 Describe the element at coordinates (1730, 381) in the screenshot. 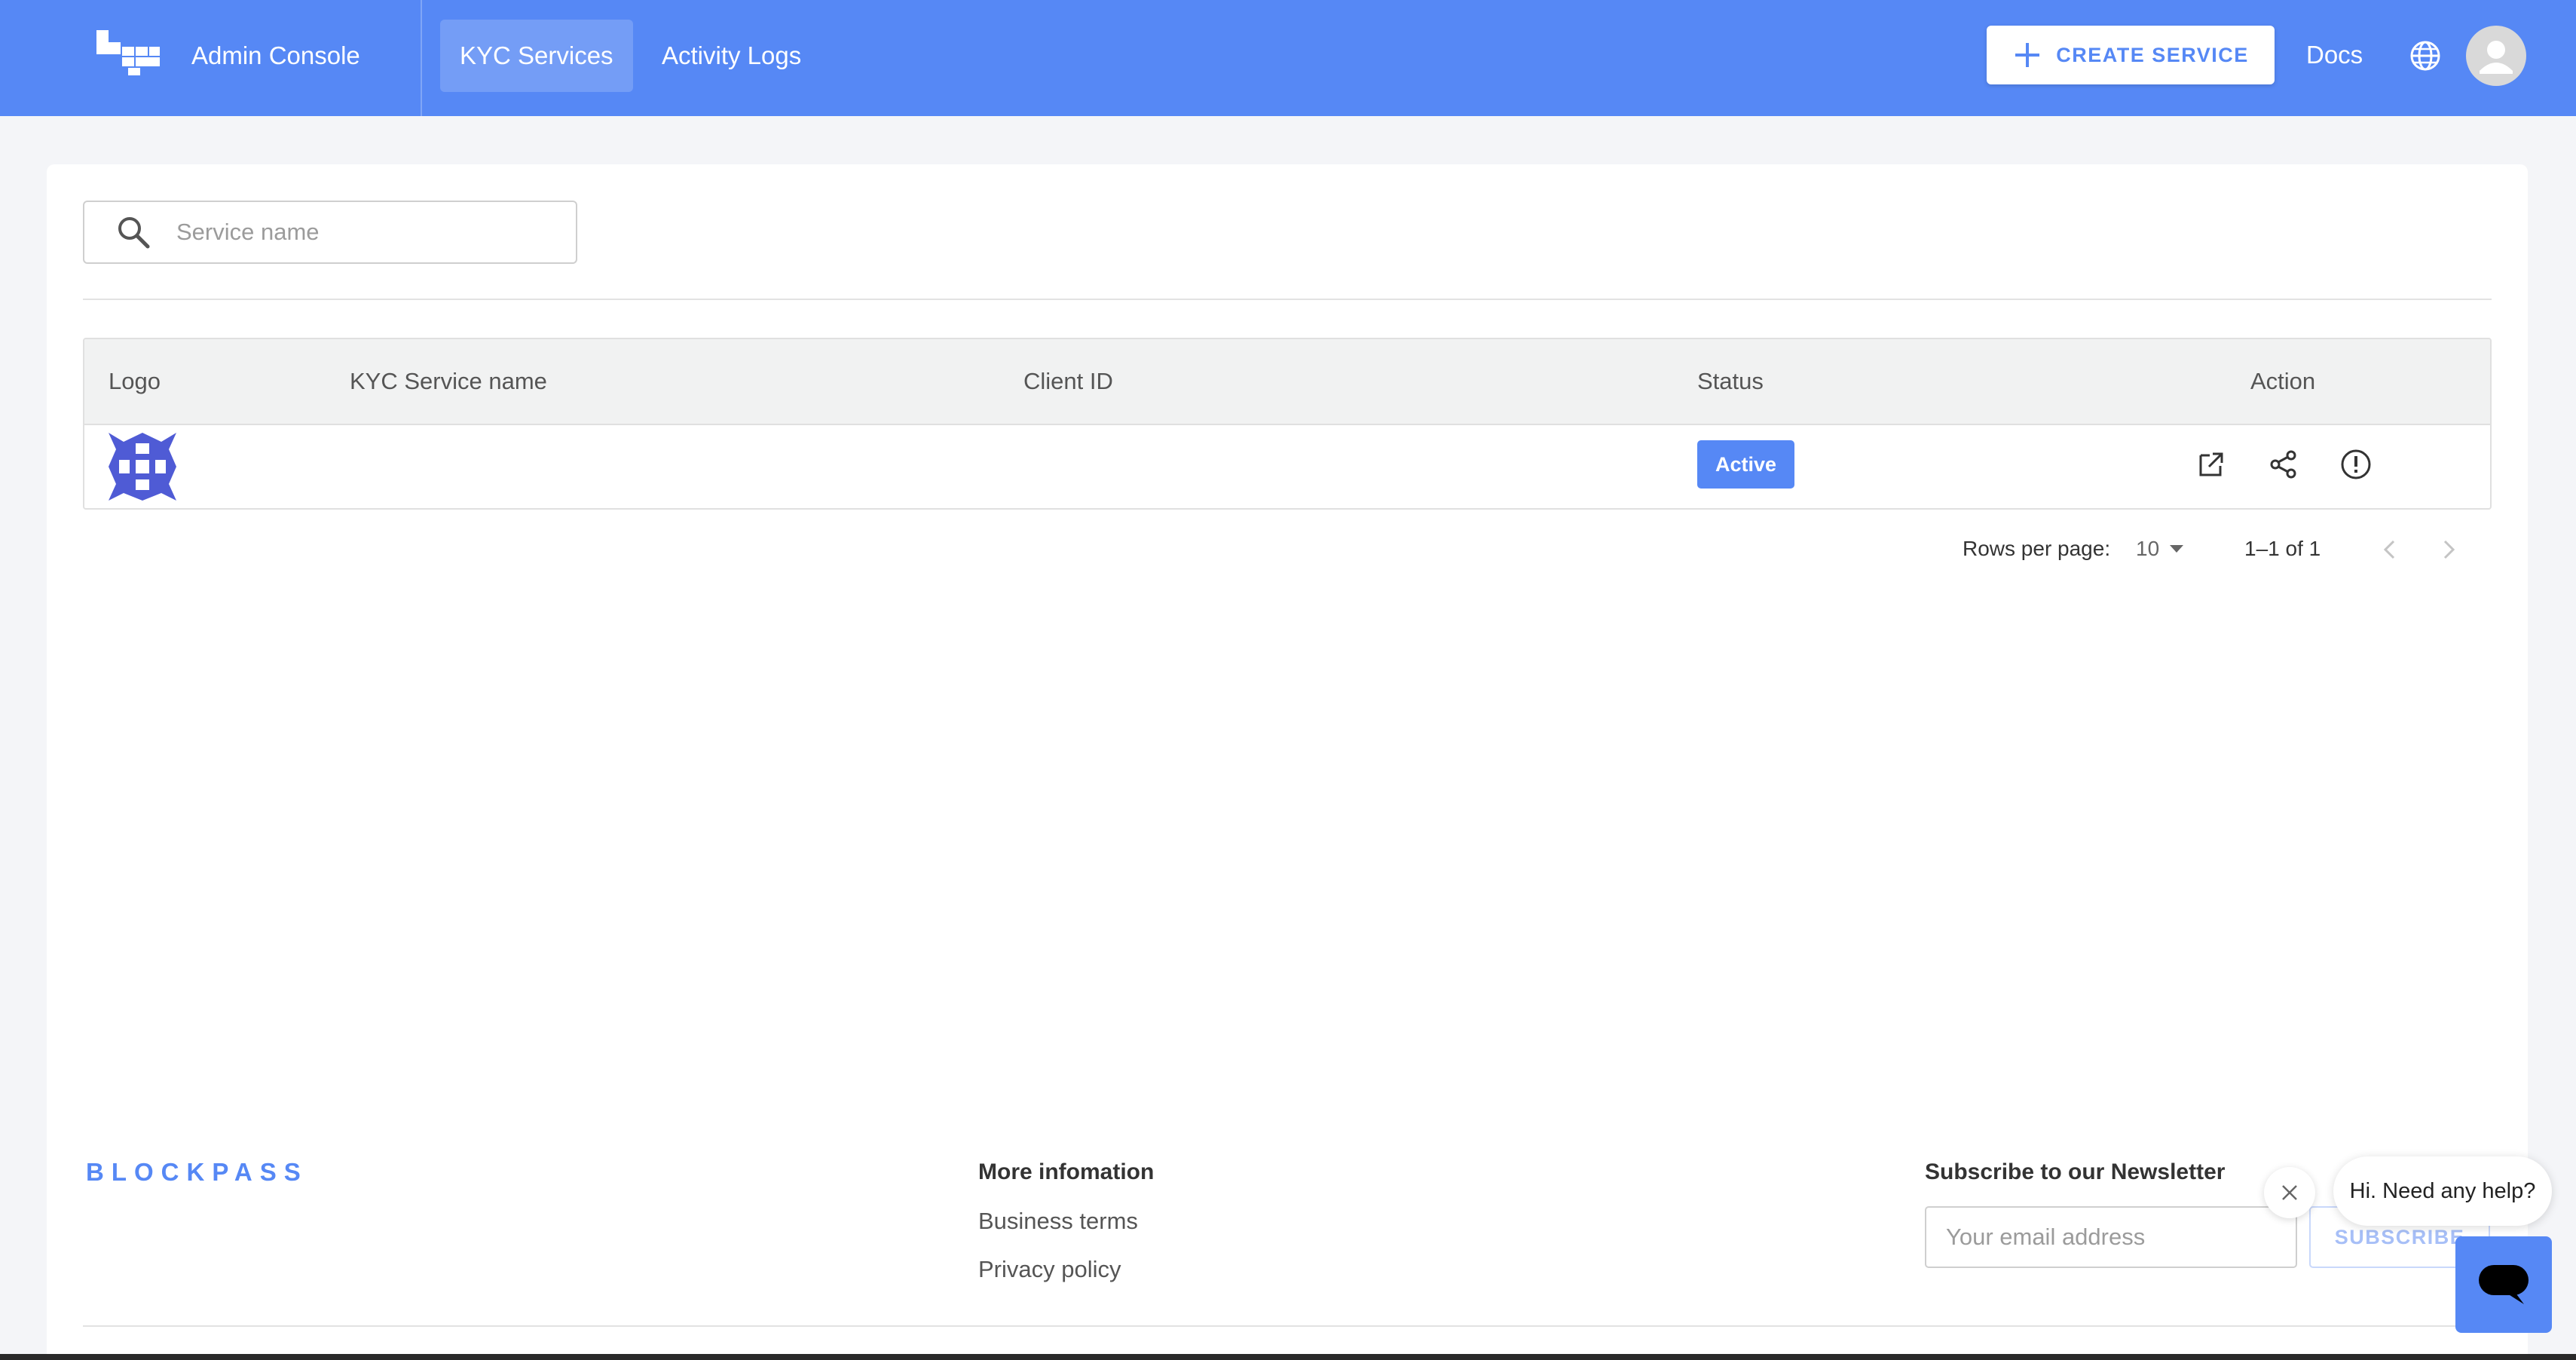

I see `column-header-status: Status` at that location.